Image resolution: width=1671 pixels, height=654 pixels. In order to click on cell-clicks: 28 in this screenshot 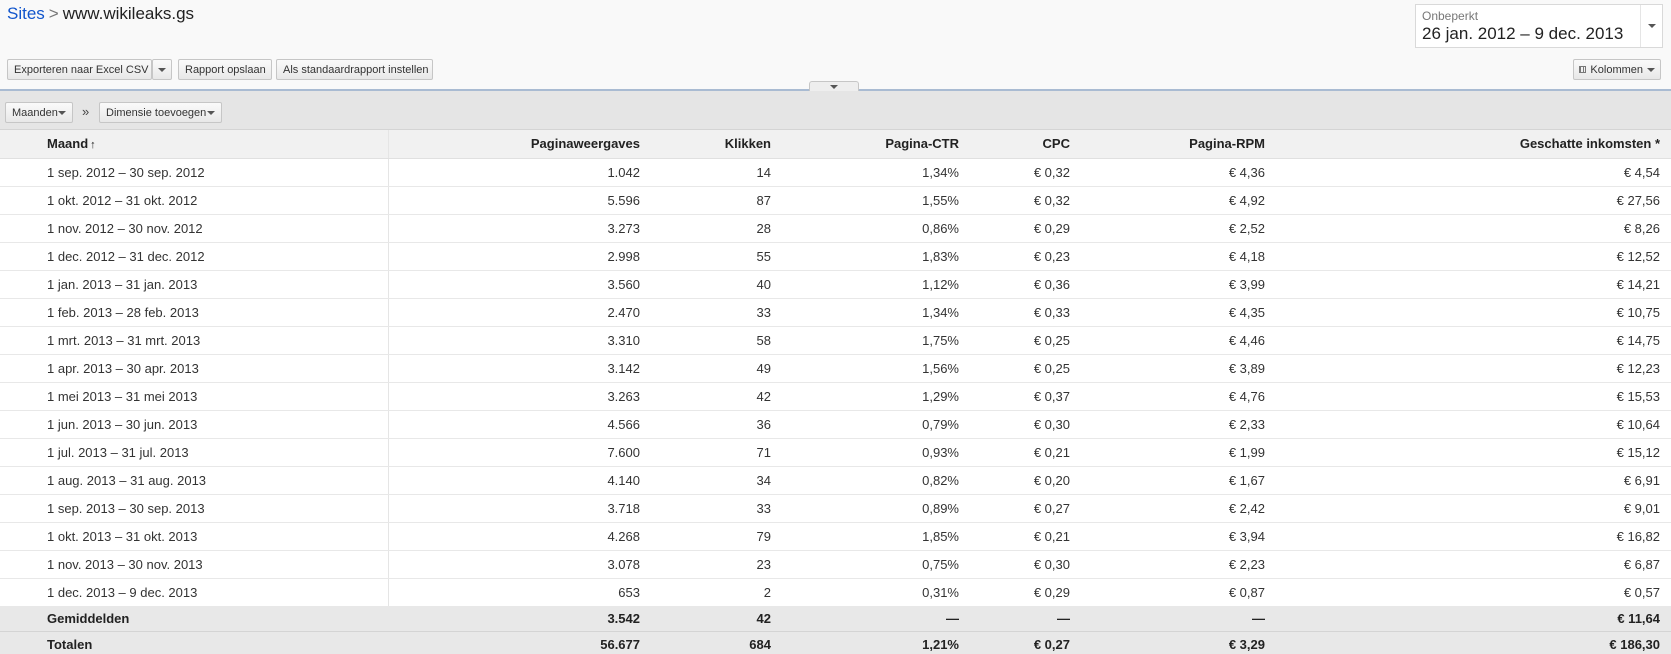, I will do `click(711, 228)`.